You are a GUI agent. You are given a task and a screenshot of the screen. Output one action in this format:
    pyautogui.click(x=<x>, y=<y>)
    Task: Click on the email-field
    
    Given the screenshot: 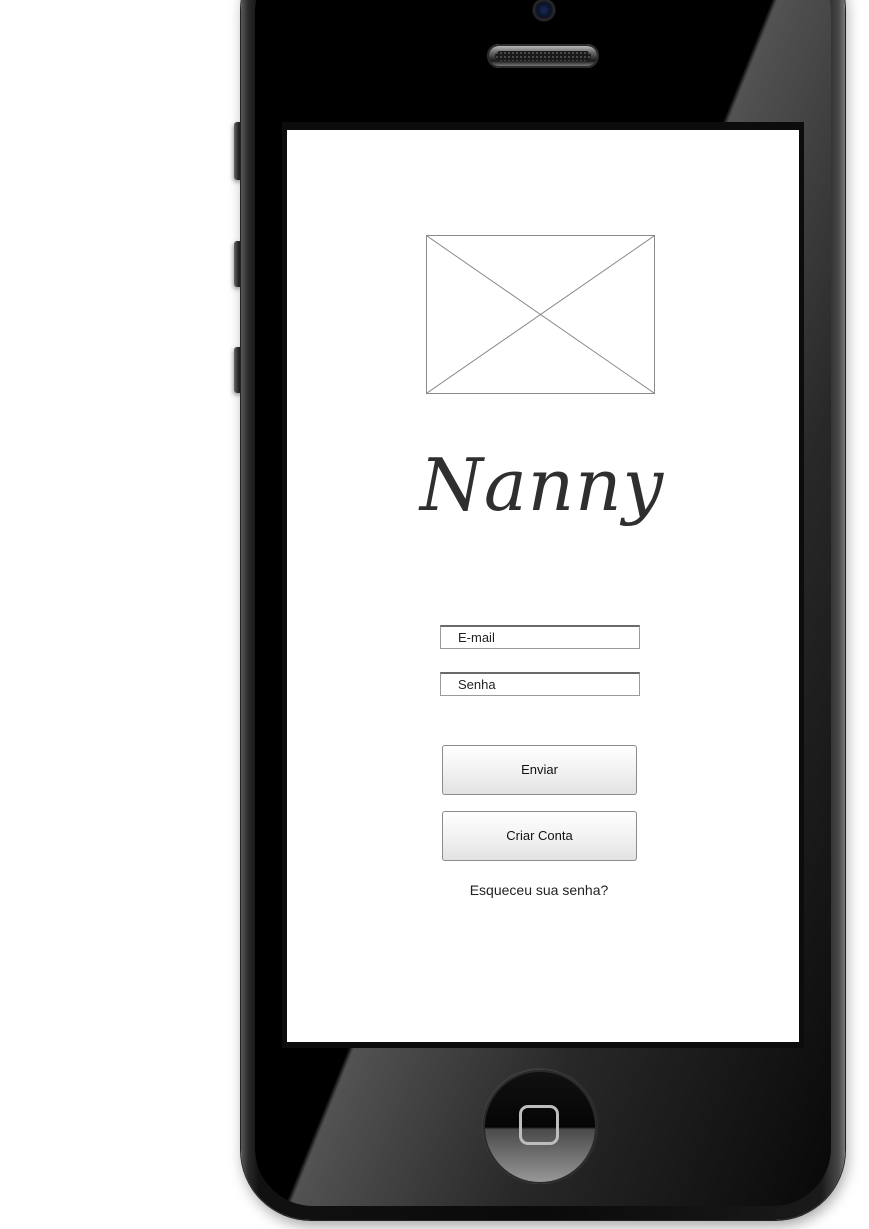 What is the action you would take?
    pyautogui.click(x=540, y=637)
    